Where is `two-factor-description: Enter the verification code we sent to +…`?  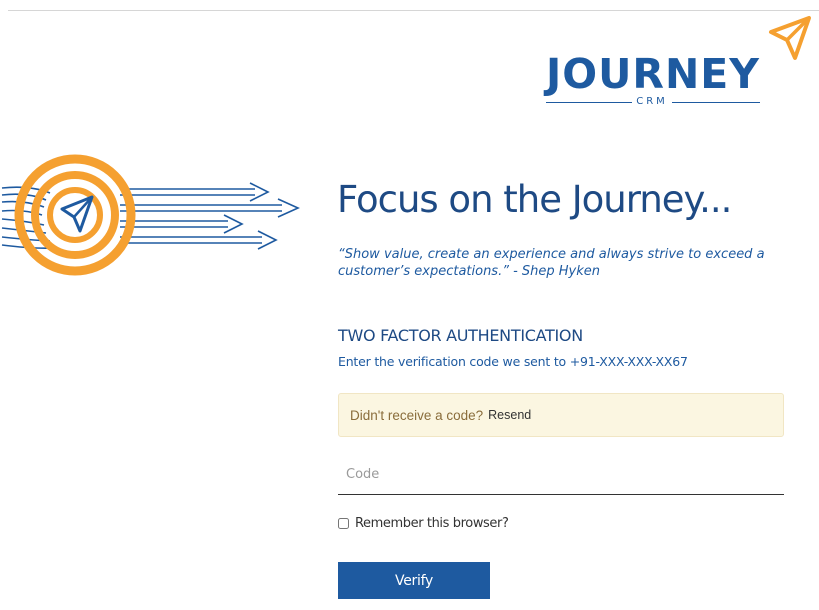
two-factor-description: Enter the verification code we sent to +… is located at coordinates (513, 361).